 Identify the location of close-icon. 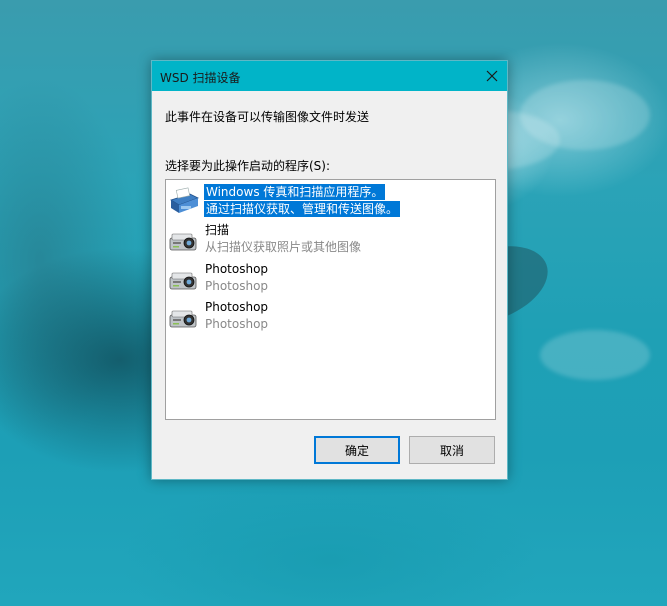
(492, 76).